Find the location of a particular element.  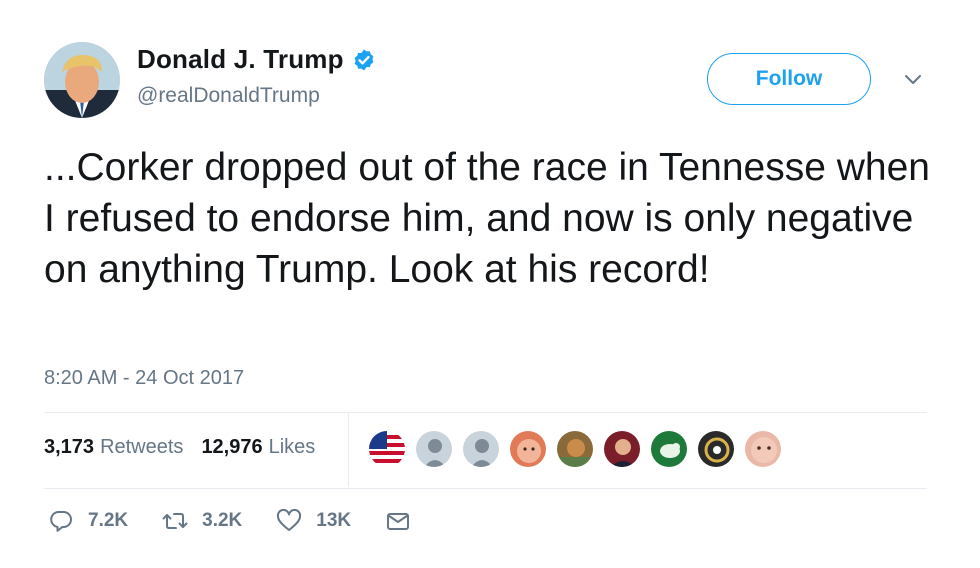

display-name: Donald J. Trump is located at coordinates (240, 59).